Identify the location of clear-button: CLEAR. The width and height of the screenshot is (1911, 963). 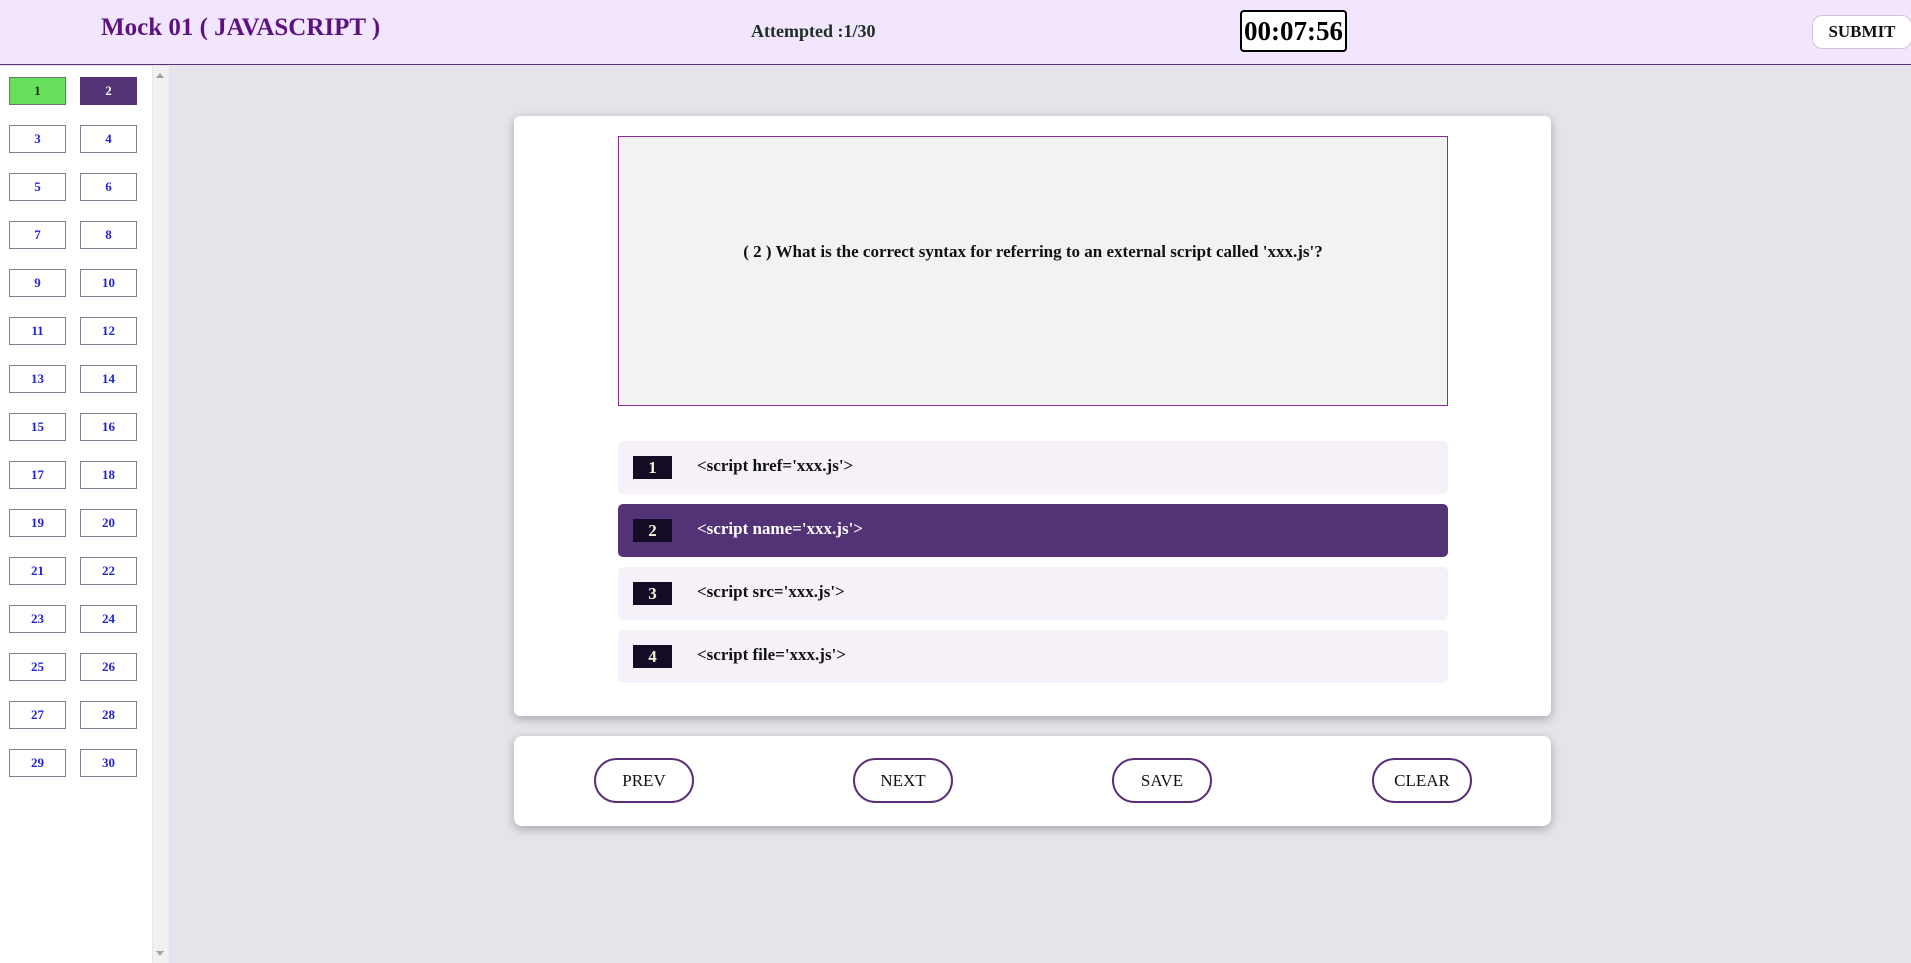
(1422, 780).